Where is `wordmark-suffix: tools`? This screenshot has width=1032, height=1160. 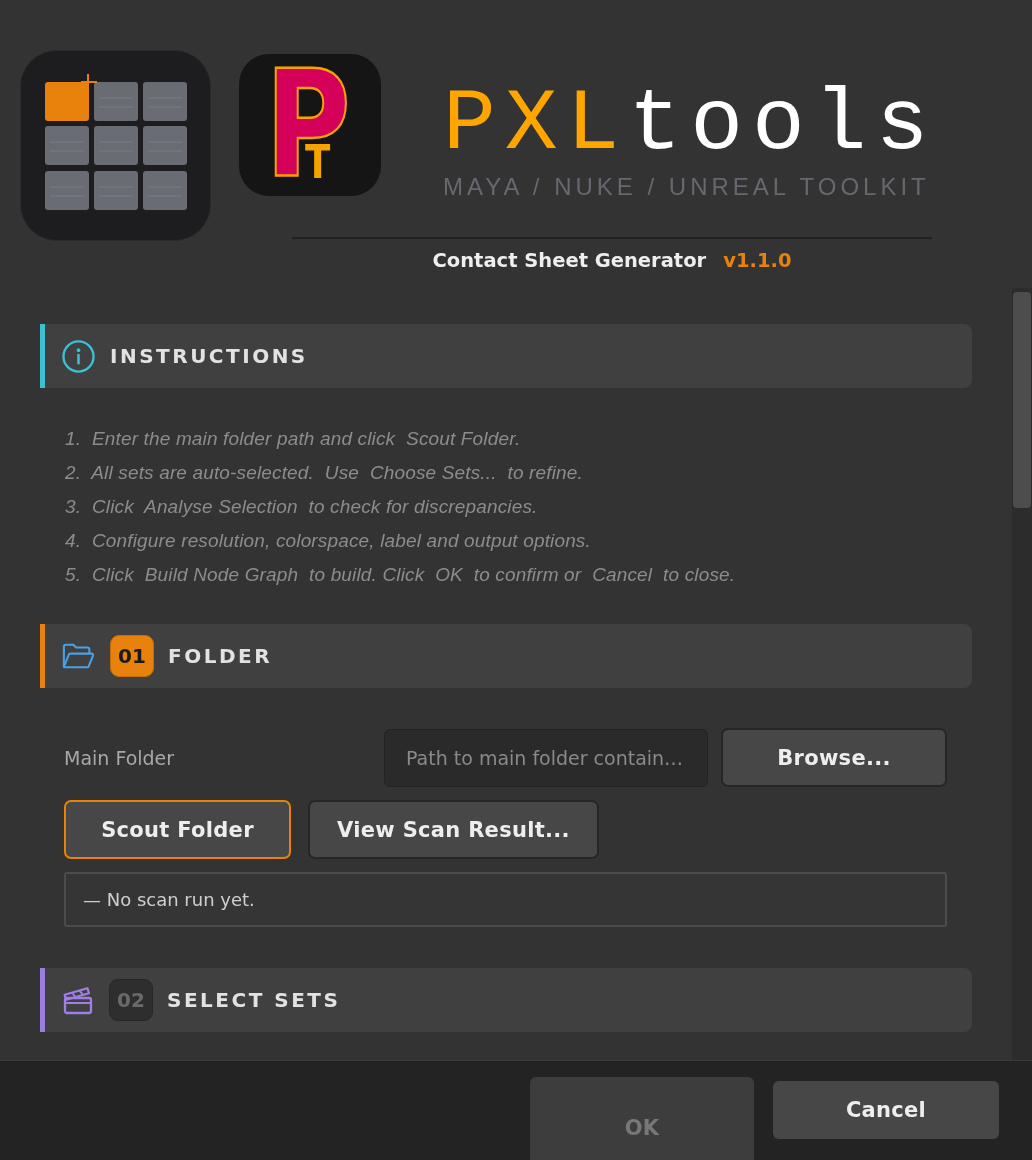 wordmark-suffix: tools is located at coordinates (783, 125).